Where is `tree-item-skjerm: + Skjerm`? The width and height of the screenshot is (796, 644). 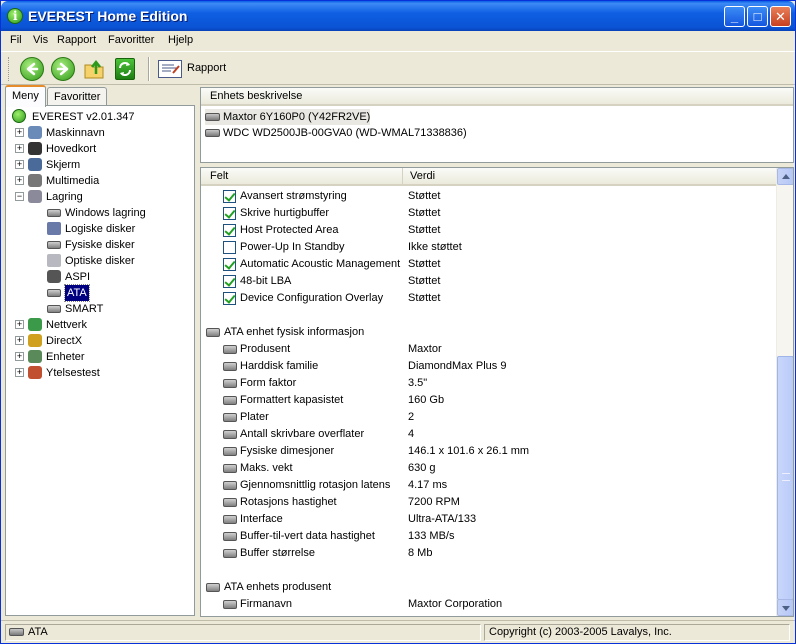 tree-item-skjerm: + Skjerm is located at coordinates (100, 165).